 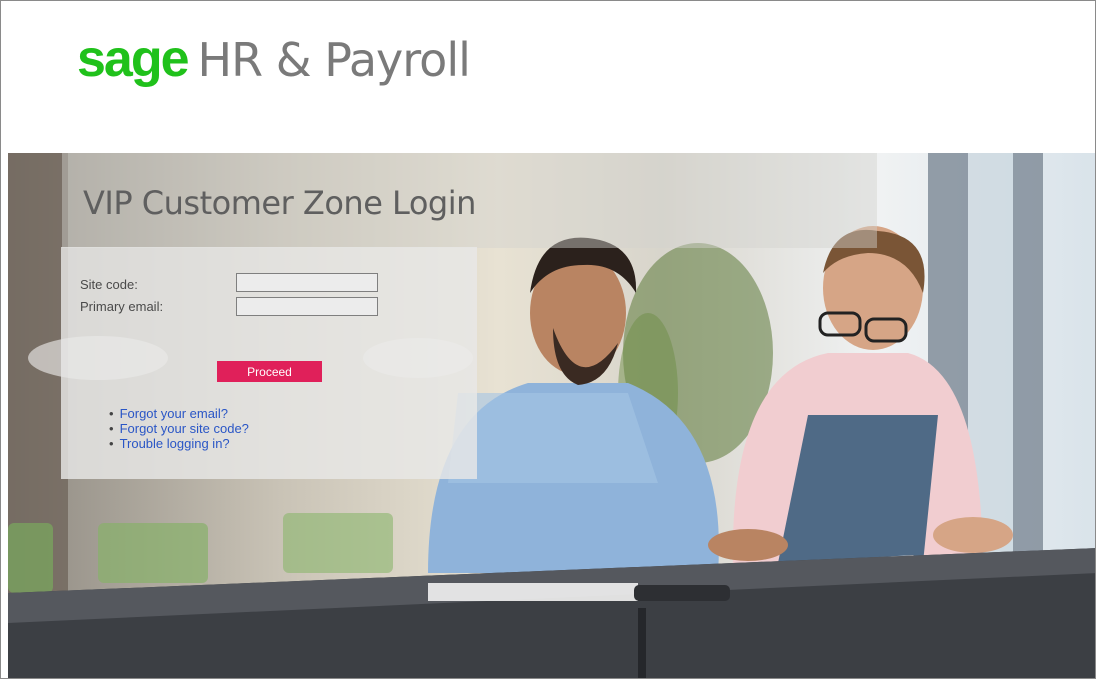 I want to click on forgot-site-code-link: Forgot your site code?, so click(x=184, y=428).